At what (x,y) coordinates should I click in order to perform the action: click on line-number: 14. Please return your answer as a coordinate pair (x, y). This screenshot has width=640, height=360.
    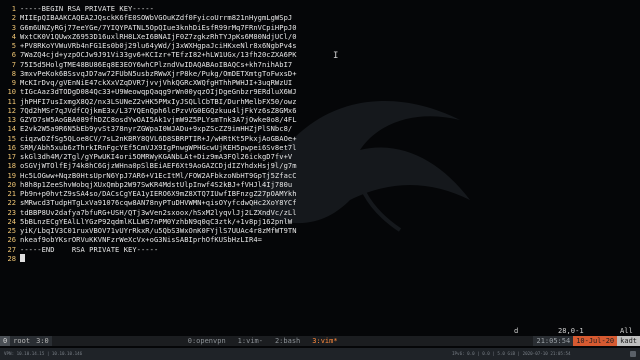
    Looking at the image, I should click on (11, 129).